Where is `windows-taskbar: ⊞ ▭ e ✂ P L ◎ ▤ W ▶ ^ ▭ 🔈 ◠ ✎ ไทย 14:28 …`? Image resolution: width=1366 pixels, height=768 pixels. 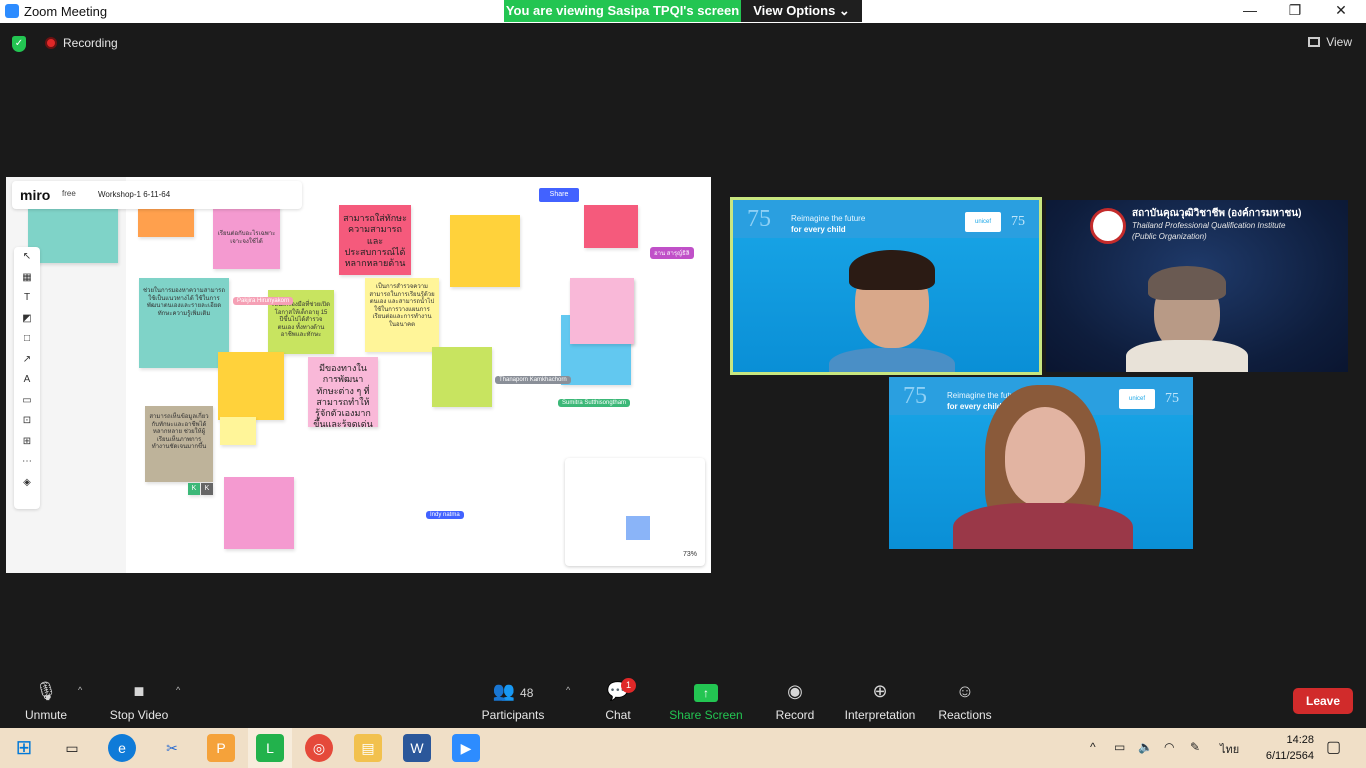 windows-taskbar: ⊞ ▭ e ✂ P L ◎ ▤ W ▶ ^ ▭ 🔈 ◠ ✎ ไทย 14:28 … is located at coordinates (683, 748).